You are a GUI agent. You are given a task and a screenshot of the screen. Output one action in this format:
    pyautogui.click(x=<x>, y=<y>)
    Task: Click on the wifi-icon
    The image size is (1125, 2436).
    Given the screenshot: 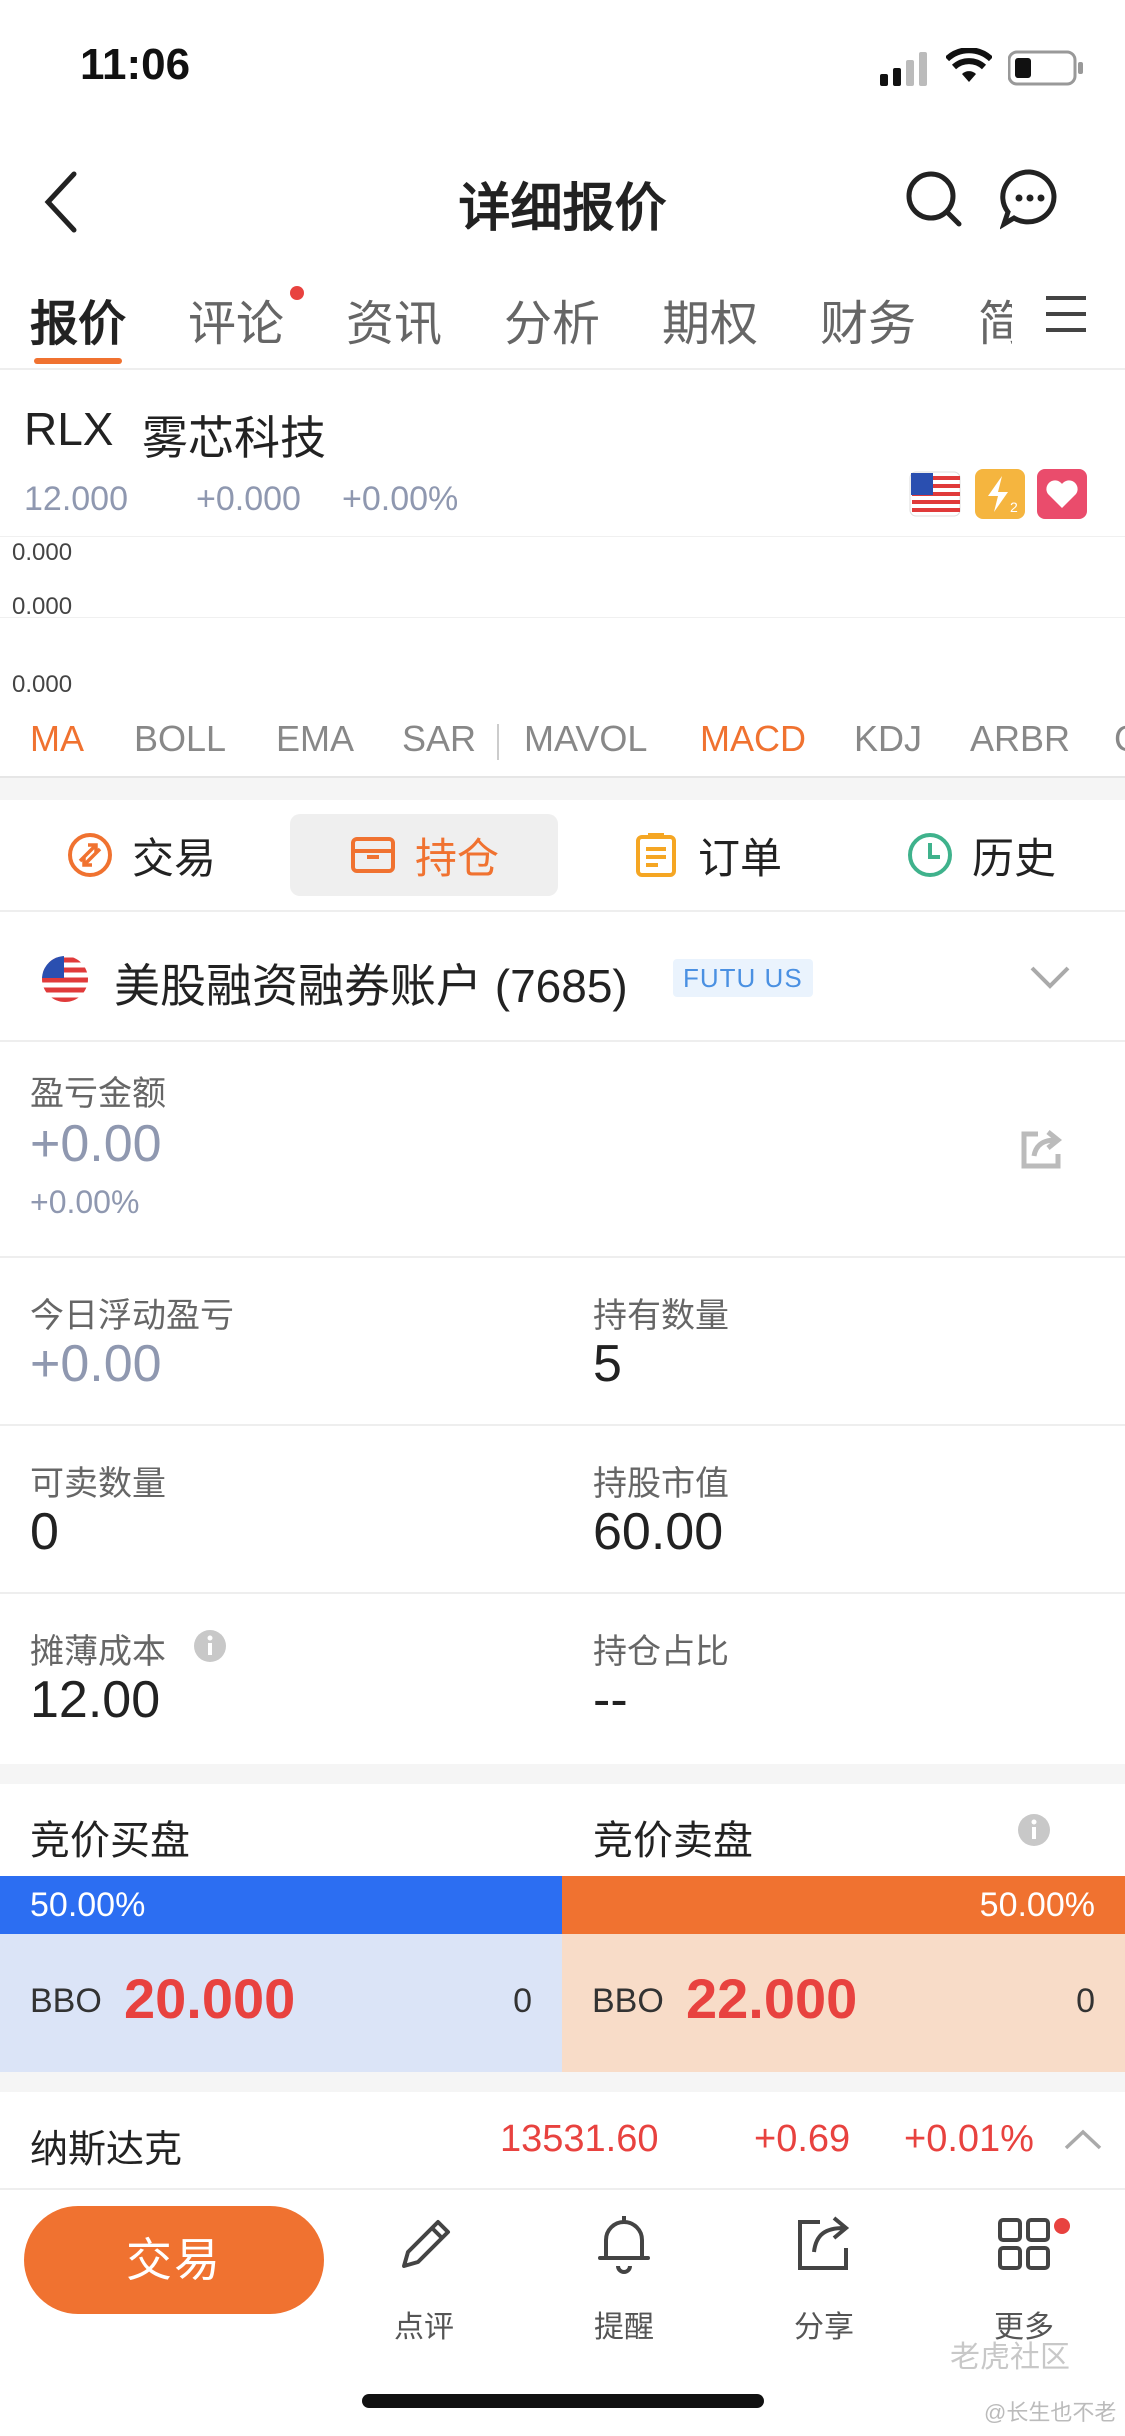 What is the action you would take?
    pyautogui.click(x=969, y=65)
    